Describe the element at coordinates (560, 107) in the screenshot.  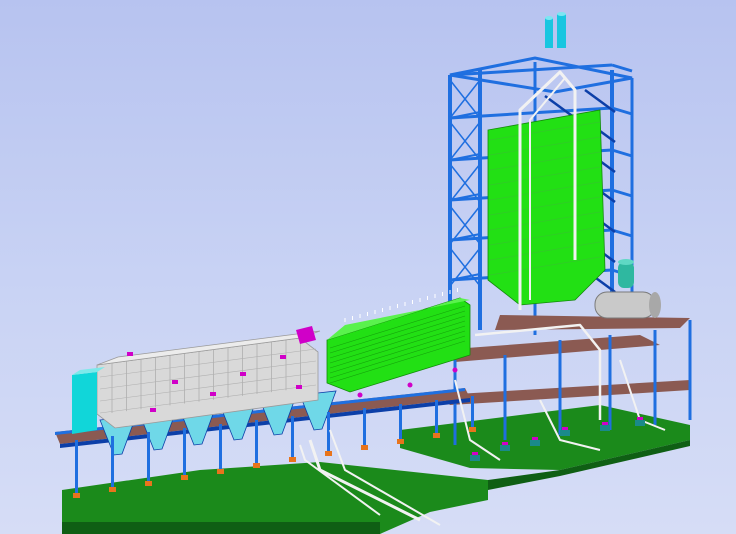
I see `stair-flight` at that location.